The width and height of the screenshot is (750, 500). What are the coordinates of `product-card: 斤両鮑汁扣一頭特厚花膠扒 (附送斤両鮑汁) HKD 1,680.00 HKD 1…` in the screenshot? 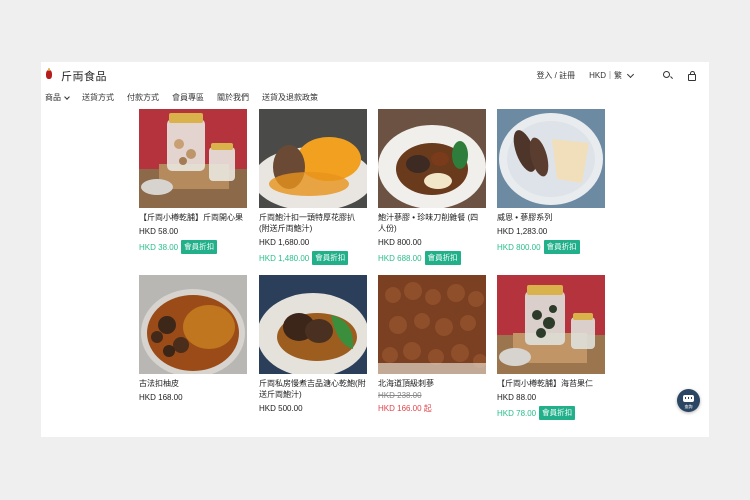 It's located at (313, 187).